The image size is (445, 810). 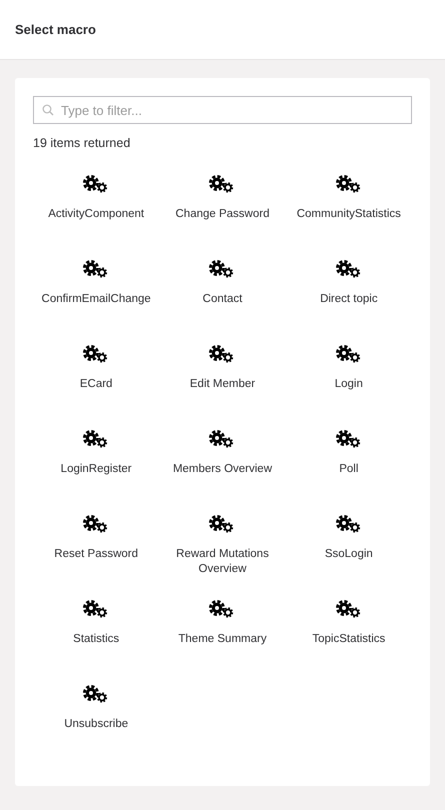 What do you see at coordinates (349, 557) in the screenshot?
I see `macro-item: SsoLogin` at bounding box center [349, 557].